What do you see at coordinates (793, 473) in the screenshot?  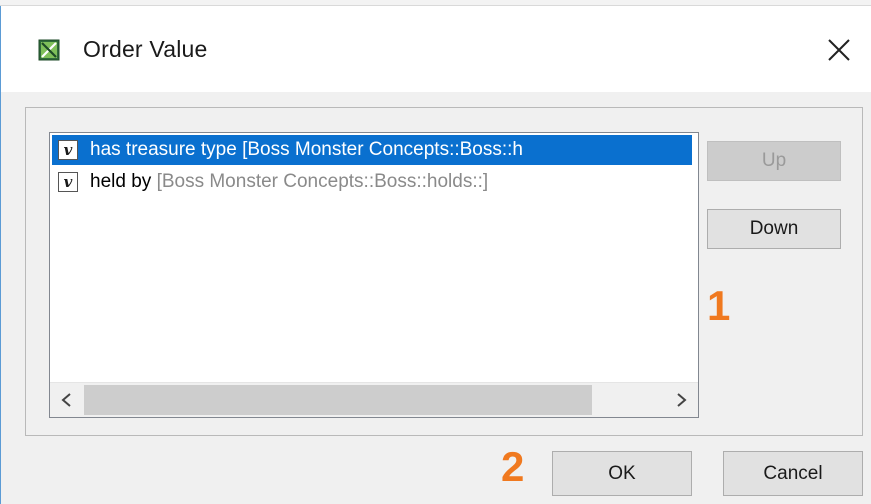 I see `cancel-button: Cancel` at bounding box center [793, 473].